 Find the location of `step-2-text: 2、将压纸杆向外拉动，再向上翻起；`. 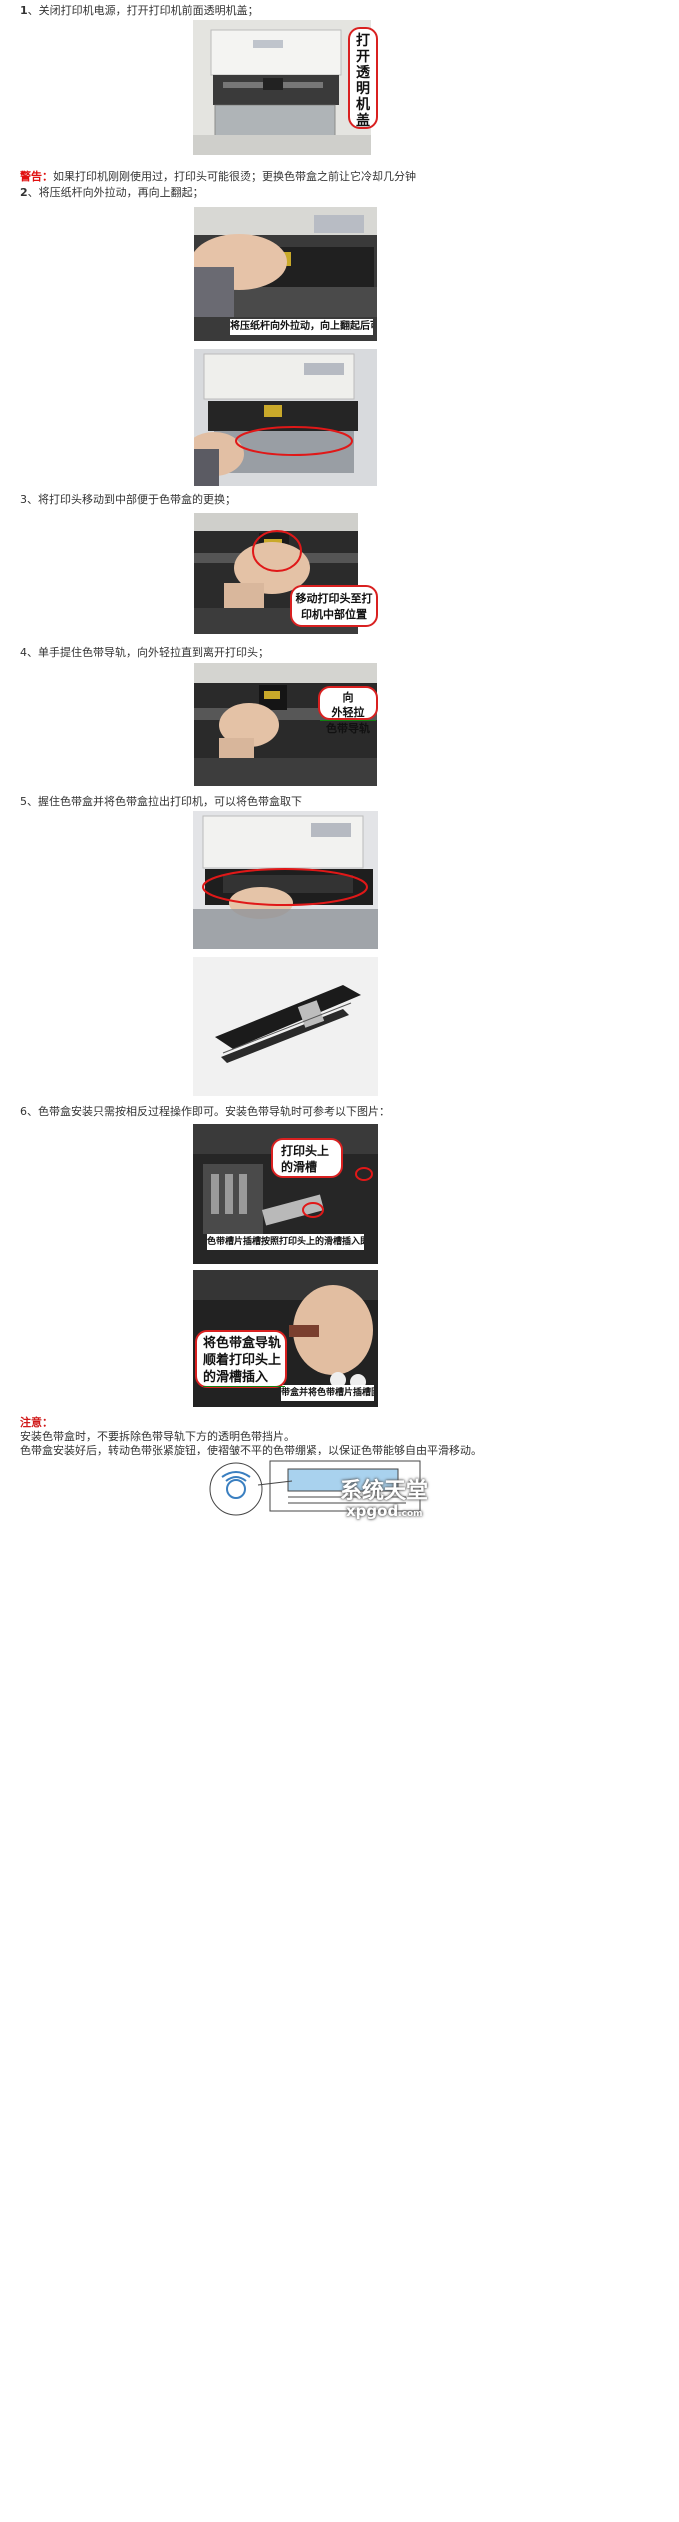

step-2-text: 2、将压纸杆向外拉动，再向上翻起； is located at coordinates (112, 193).